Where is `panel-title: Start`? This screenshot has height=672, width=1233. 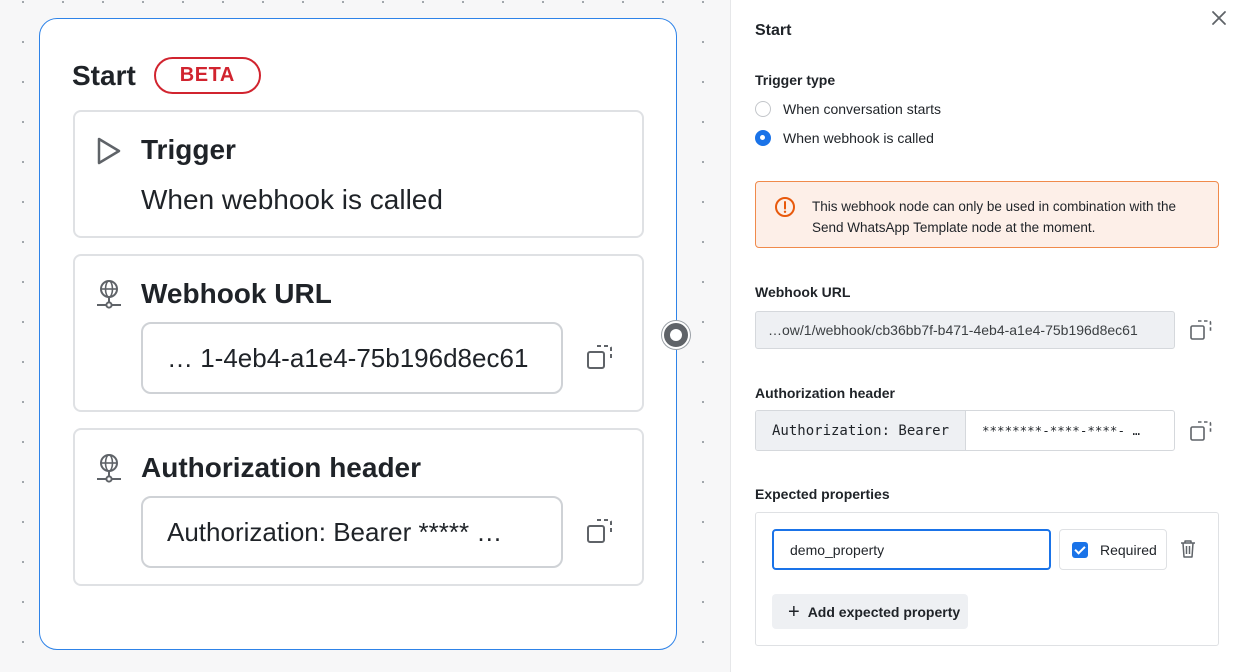 panel-title: Start is located at coordinates (773, 30).